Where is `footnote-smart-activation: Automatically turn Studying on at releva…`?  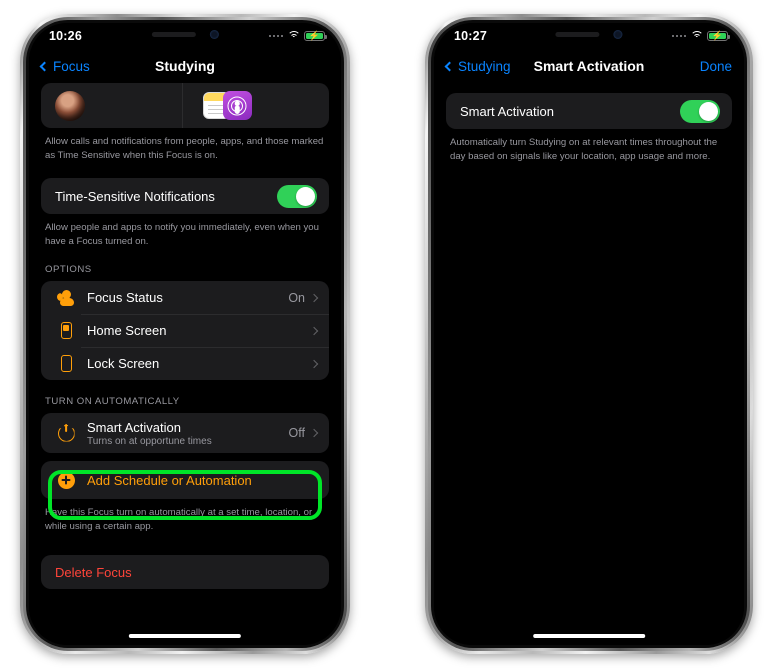
footnote-smart-activation: Automatically turn Studying on at releva… is located at coordinates (584, 149).